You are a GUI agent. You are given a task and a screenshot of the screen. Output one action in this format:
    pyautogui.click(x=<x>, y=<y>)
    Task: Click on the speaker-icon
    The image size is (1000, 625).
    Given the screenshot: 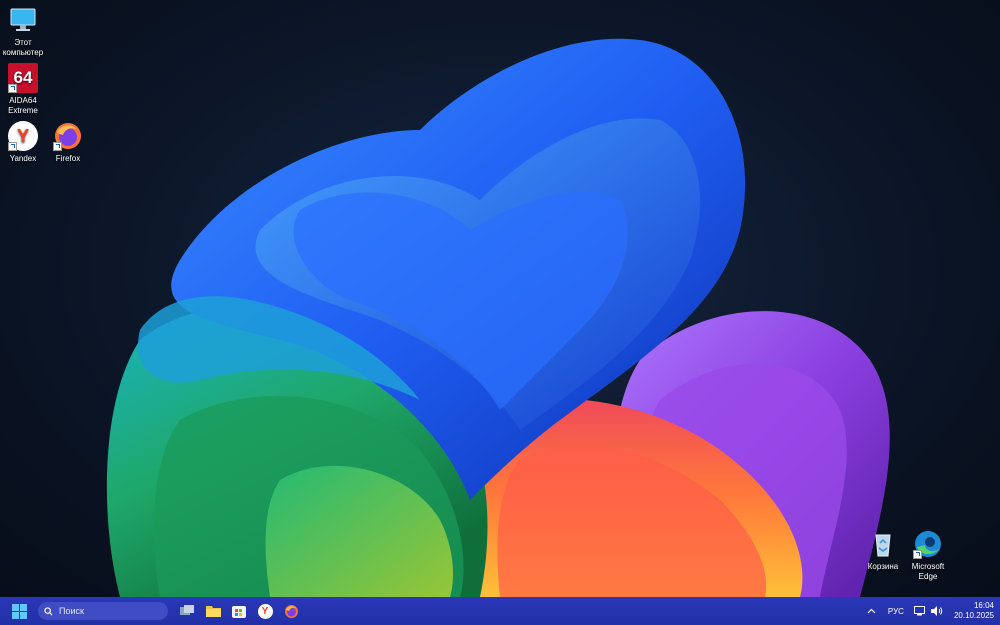 What is the action you would take?
    pyautogui.click(x=936, y=611)
    